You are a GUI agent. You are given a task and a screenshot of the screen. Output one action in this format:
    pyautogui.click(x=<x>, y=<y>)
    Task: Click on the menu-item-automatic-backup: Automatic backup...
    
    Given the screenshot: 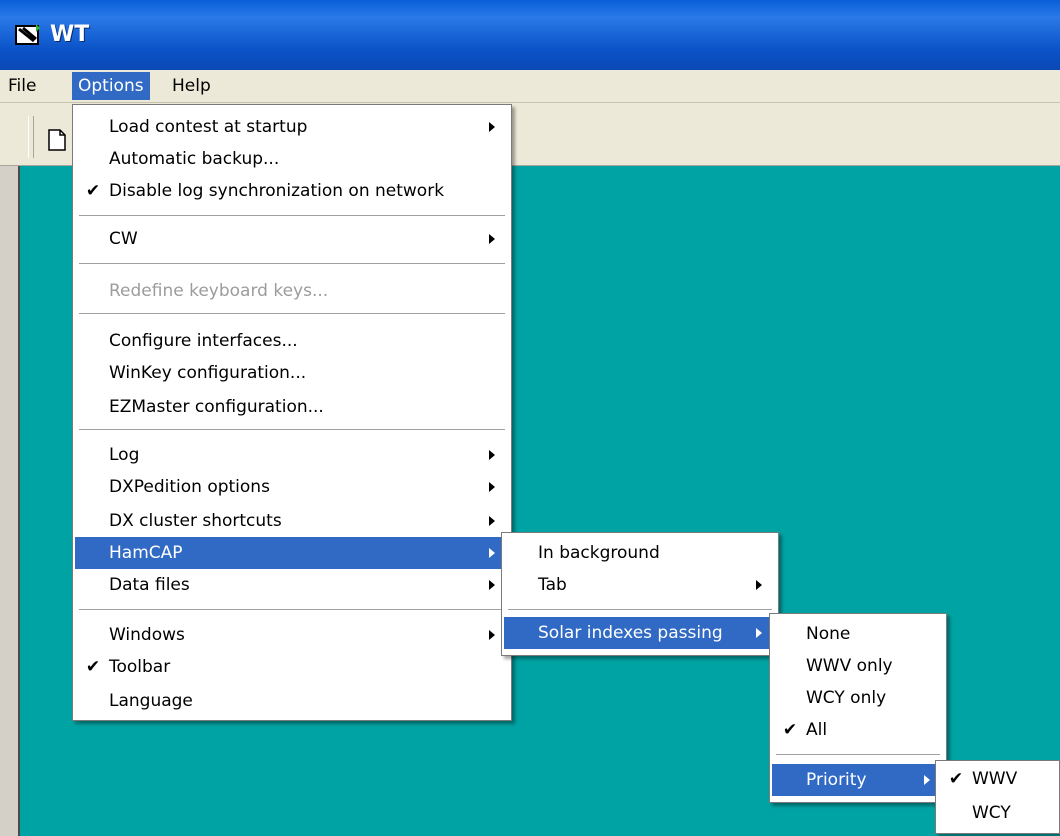 What is the action you would take?
    pyautogui.click(x=292, y=159)
    